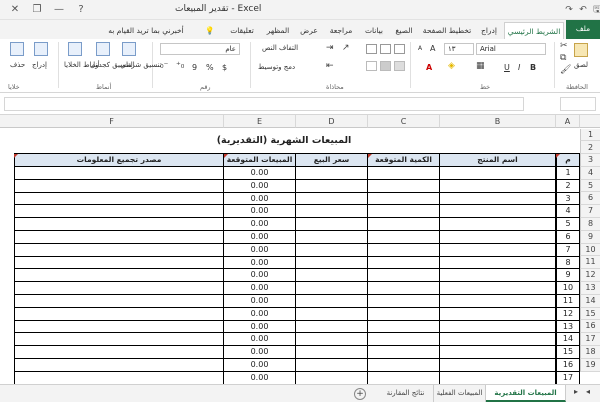 The width and height of the screenshot is (600, 402). What do you see at coordinates (103, 49) in the screenshot?
I see `format-table-icon` at bounding box center [103, 49].